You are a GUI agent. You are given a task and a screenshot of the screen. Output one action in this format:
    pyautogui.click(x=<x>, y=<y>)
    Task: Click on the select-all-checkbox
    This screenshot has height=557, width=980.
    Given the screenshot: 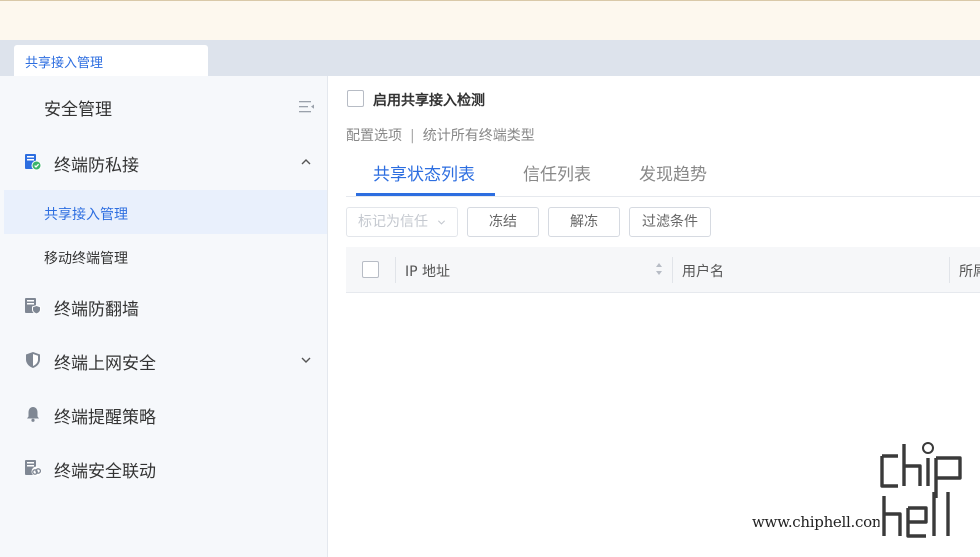 What is the action you would take?
    pyautogui.click(x=370, y=269)
    